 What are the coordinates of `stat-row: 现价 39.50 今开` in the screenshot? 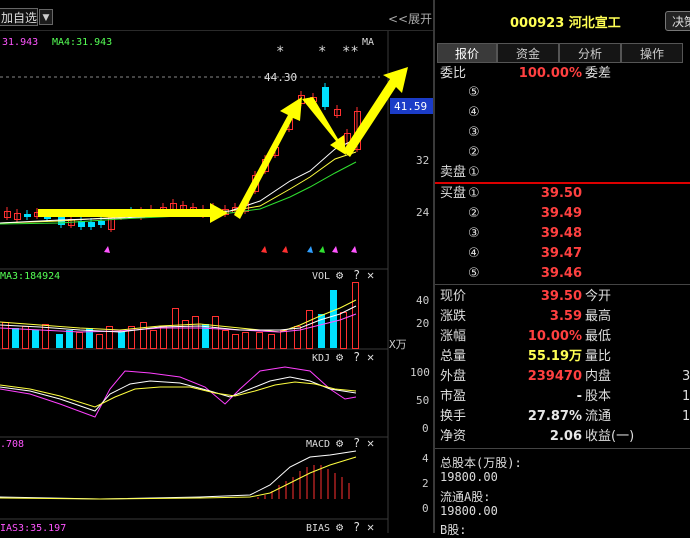 It's located at (562, 297).